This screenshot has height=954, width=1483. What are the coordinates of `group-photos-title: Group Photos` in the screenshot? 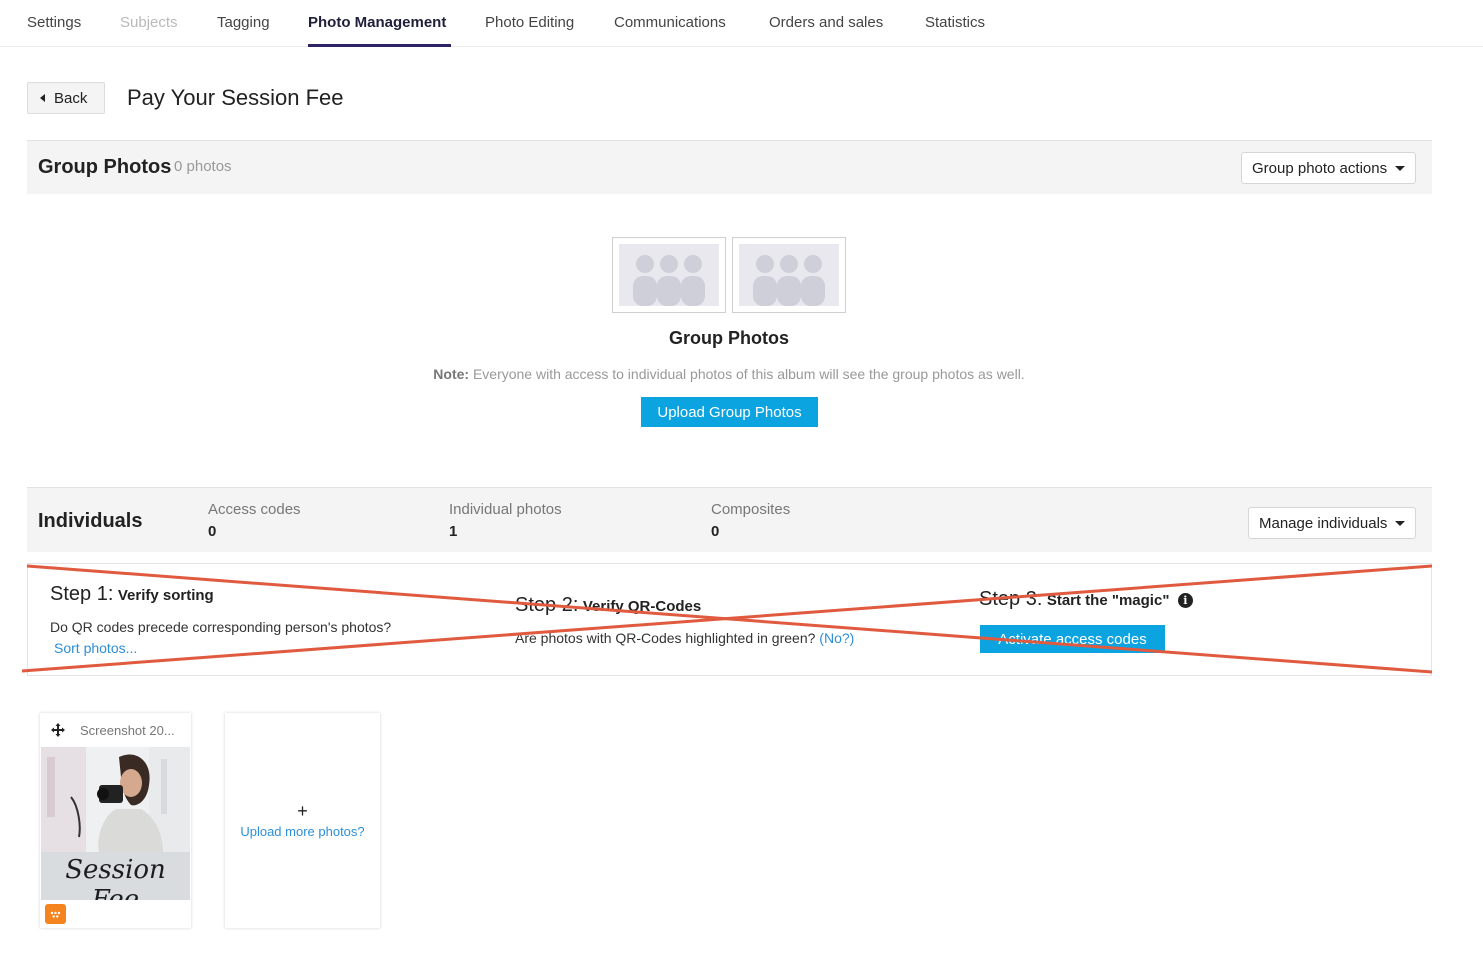 It's located at (105, 167).